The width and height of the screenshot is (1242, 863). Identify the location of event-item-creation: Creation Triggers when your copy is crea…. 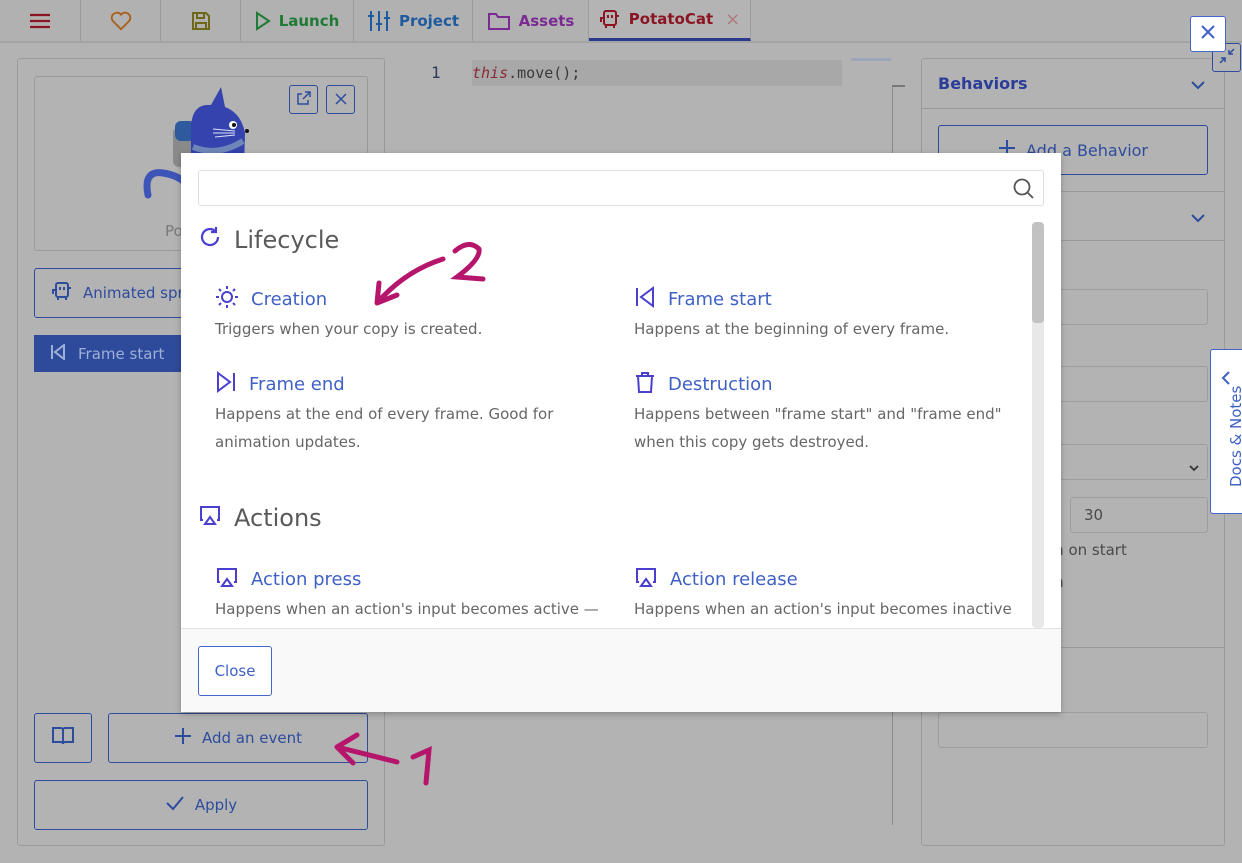
(410, 314).